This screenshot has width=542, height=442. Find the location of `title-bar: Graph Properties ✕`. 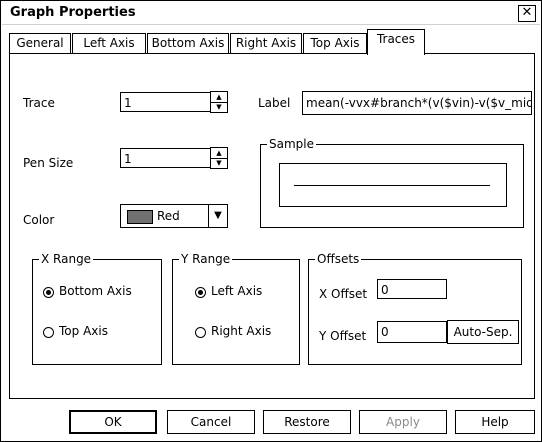

title-bar: Graph Properties ✕ is located at coordinates (271, 13).